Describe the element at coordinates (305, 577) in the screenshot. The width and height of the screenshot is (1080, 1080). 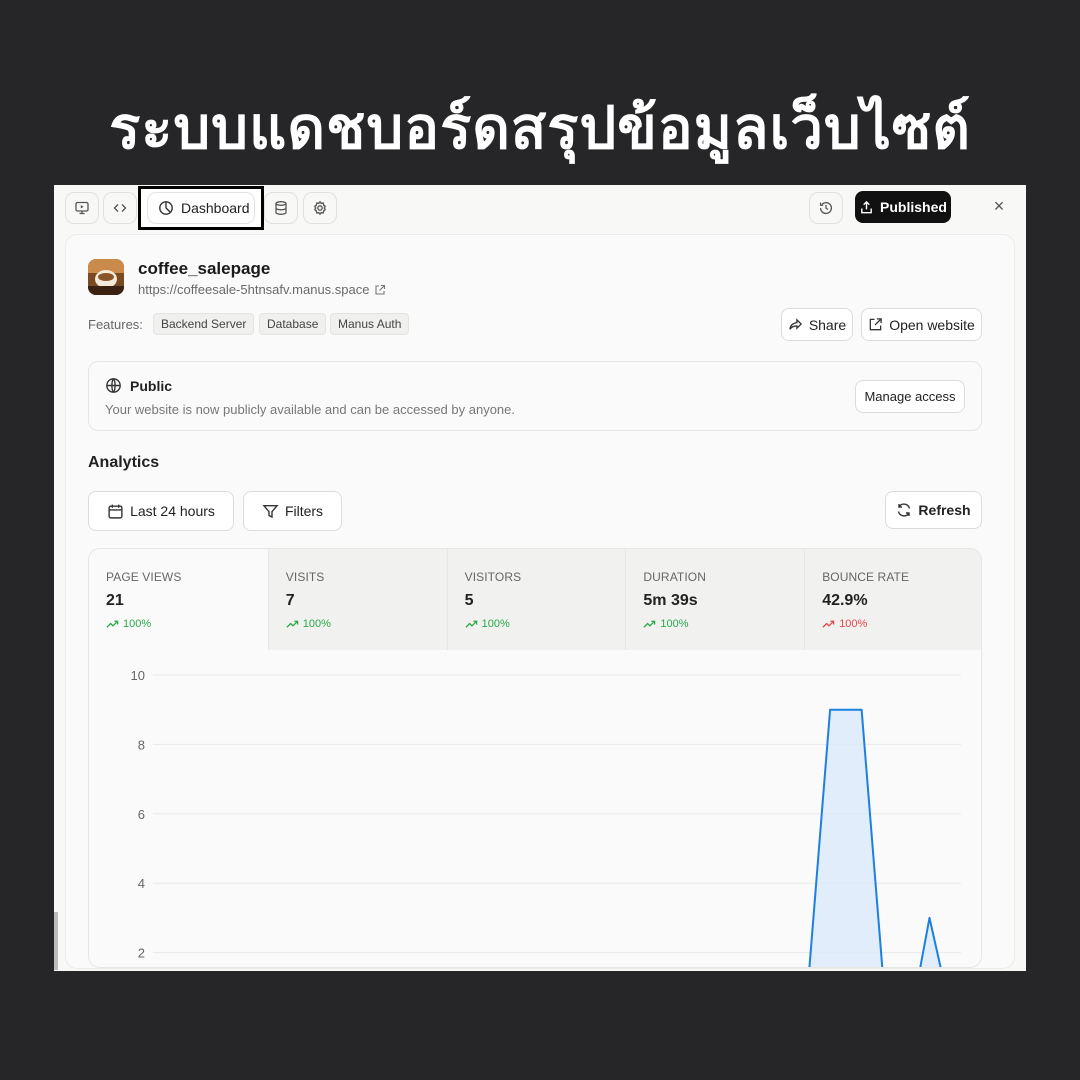
I see `stat-label: VISITS` at that location.